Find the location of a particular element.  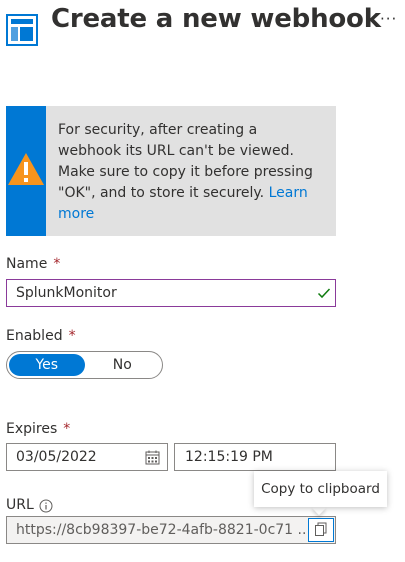

name-label: Name * is located at coordinates (33, 264).